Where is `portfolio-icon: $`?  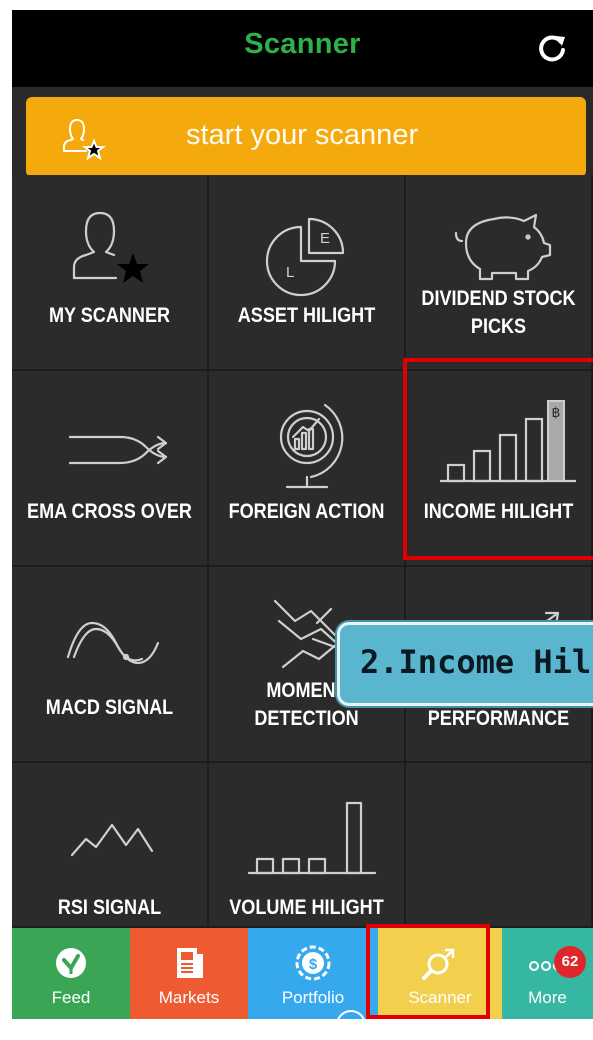
portfolio-icon: $ is located at coordinates (313, 963).